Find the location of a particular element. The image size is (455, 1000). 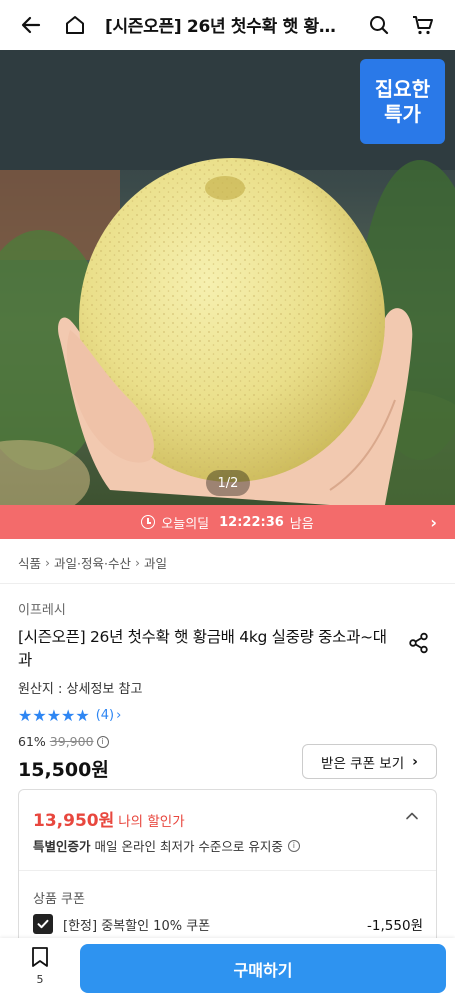

breadcrumb-item-fruit-meat-seafood: 과일·정육·수산 is located at coordinates (92, 562).